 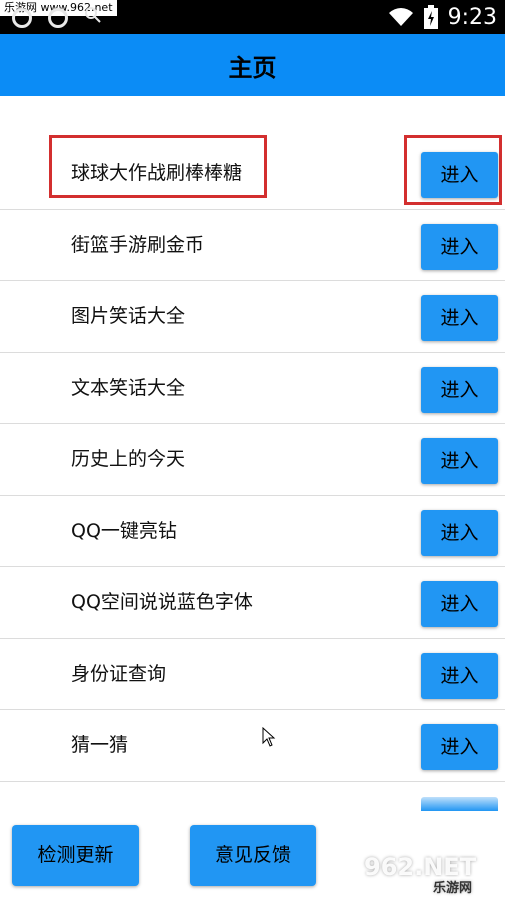 What do you see at coordinates (252, 245) in the screenshot?
I see `list-item: 街篮手游刷金币 进入` at bounding box center [252, 245].